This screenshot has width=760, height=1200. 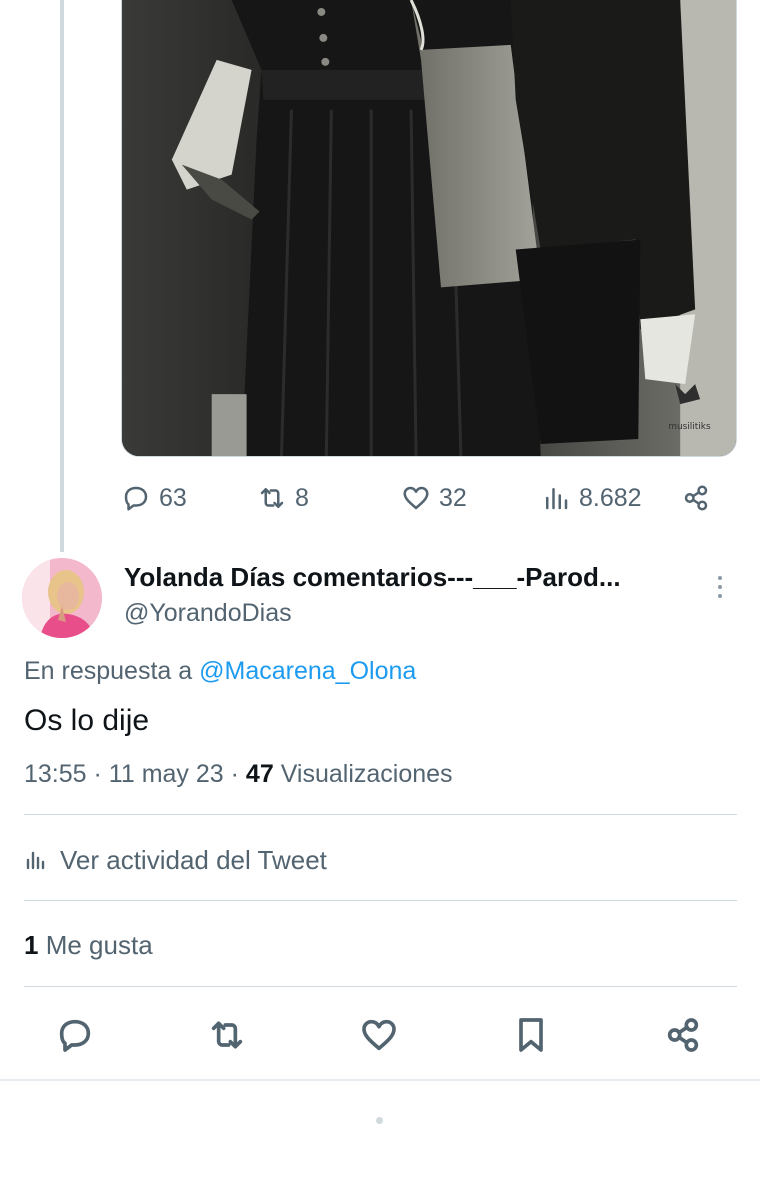 I want to click on parent-tweet-actions: 63 8 32 8.682, so click(x=421, y=498).